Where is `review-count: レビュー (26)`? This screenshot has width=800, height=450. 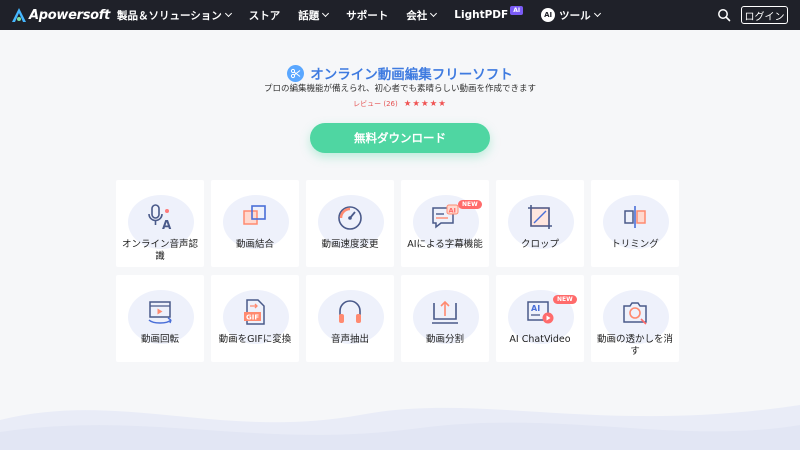
review-count: レビュー (26) is located at coordinates (375, 104).